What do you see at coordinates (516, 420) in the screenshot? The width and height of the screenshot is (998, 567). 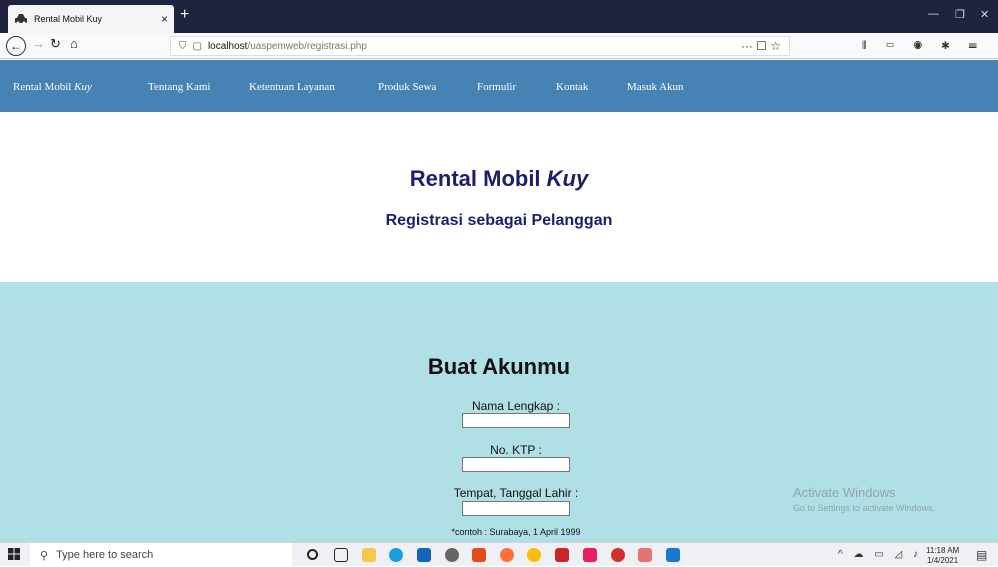 I see `input-nama-lengkap` at bounding box center [516, 420].